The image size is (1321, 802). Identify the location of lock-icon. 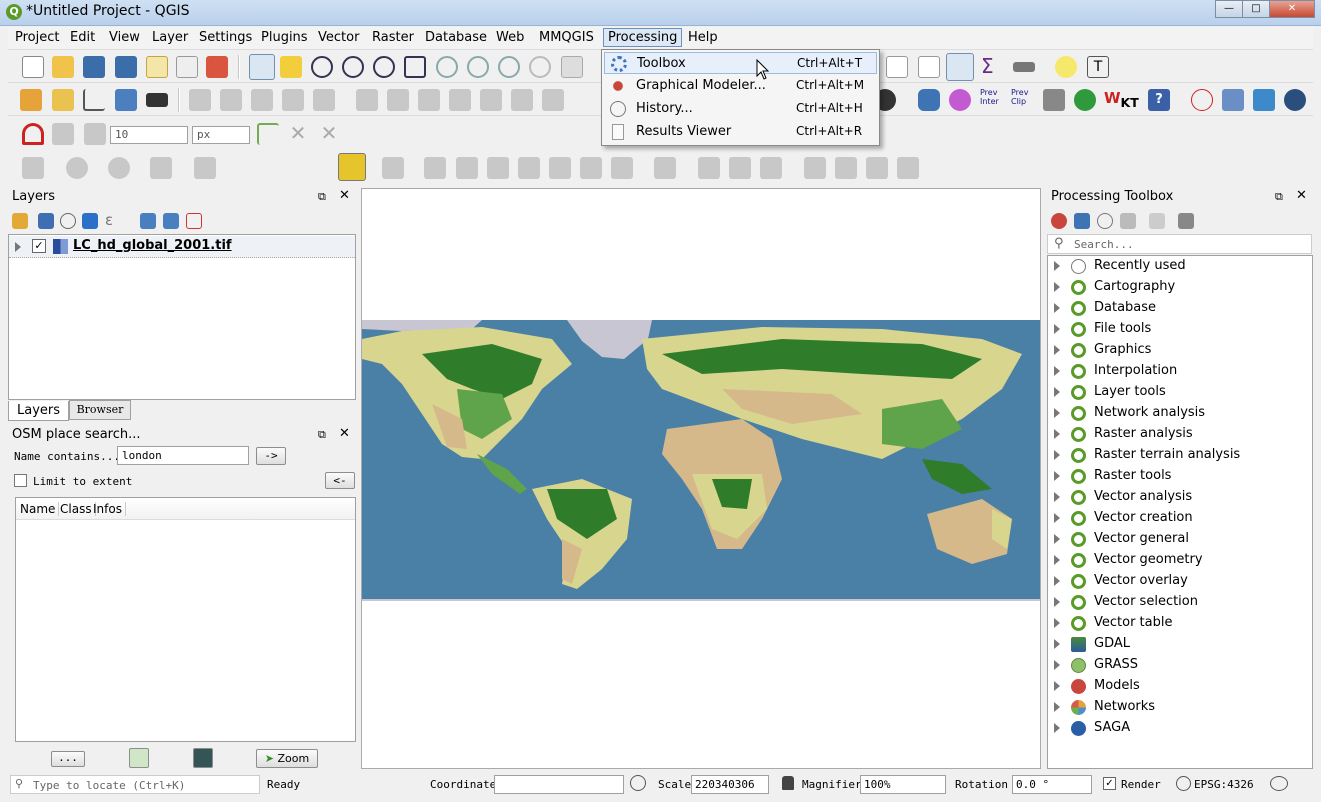
(788, 783).